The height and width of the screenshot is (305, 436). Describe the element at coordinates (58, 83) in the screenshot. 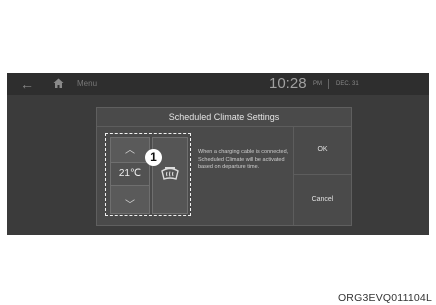

I see `home-icon` at that location.